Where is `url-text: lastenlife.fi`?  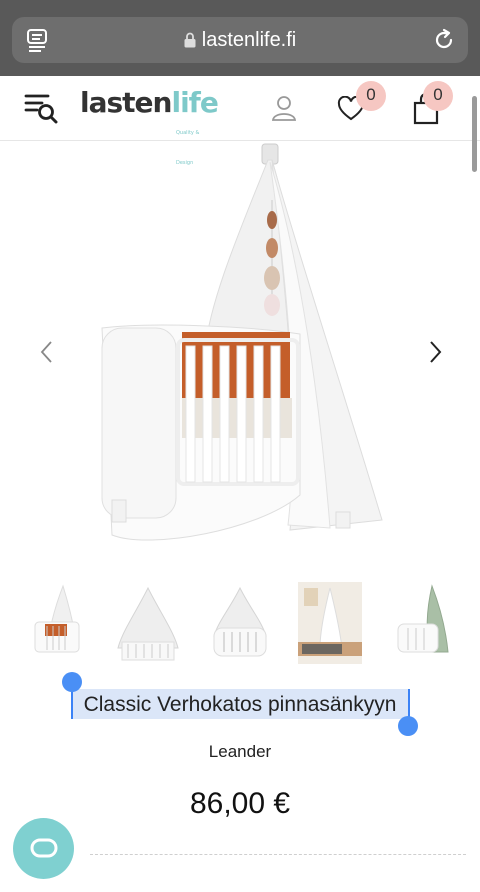 url-text: lastenlife.fi is located at coordinates (249, 40).